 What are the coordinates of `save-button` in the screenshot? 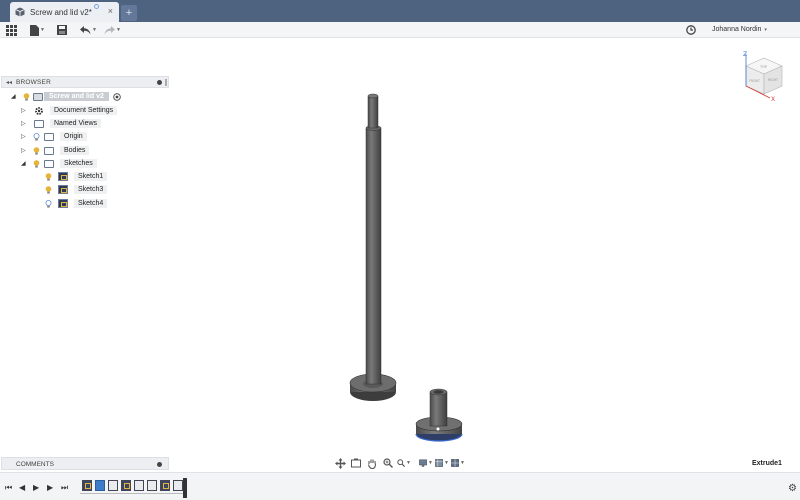 It's located at (62, 30).